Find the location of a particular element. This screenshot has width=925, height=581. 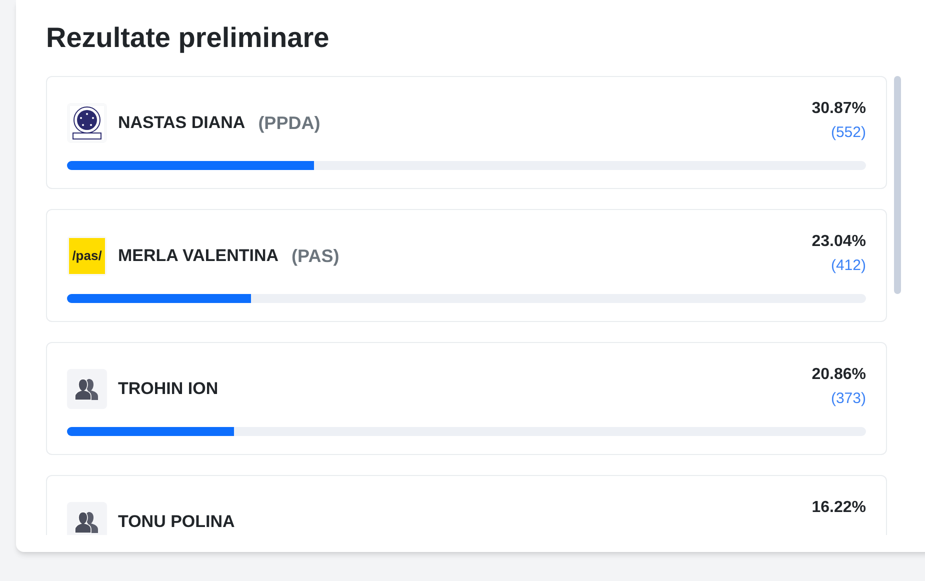

candidate-name: MERLA VALENTINA is located at coordinates (198, 256).